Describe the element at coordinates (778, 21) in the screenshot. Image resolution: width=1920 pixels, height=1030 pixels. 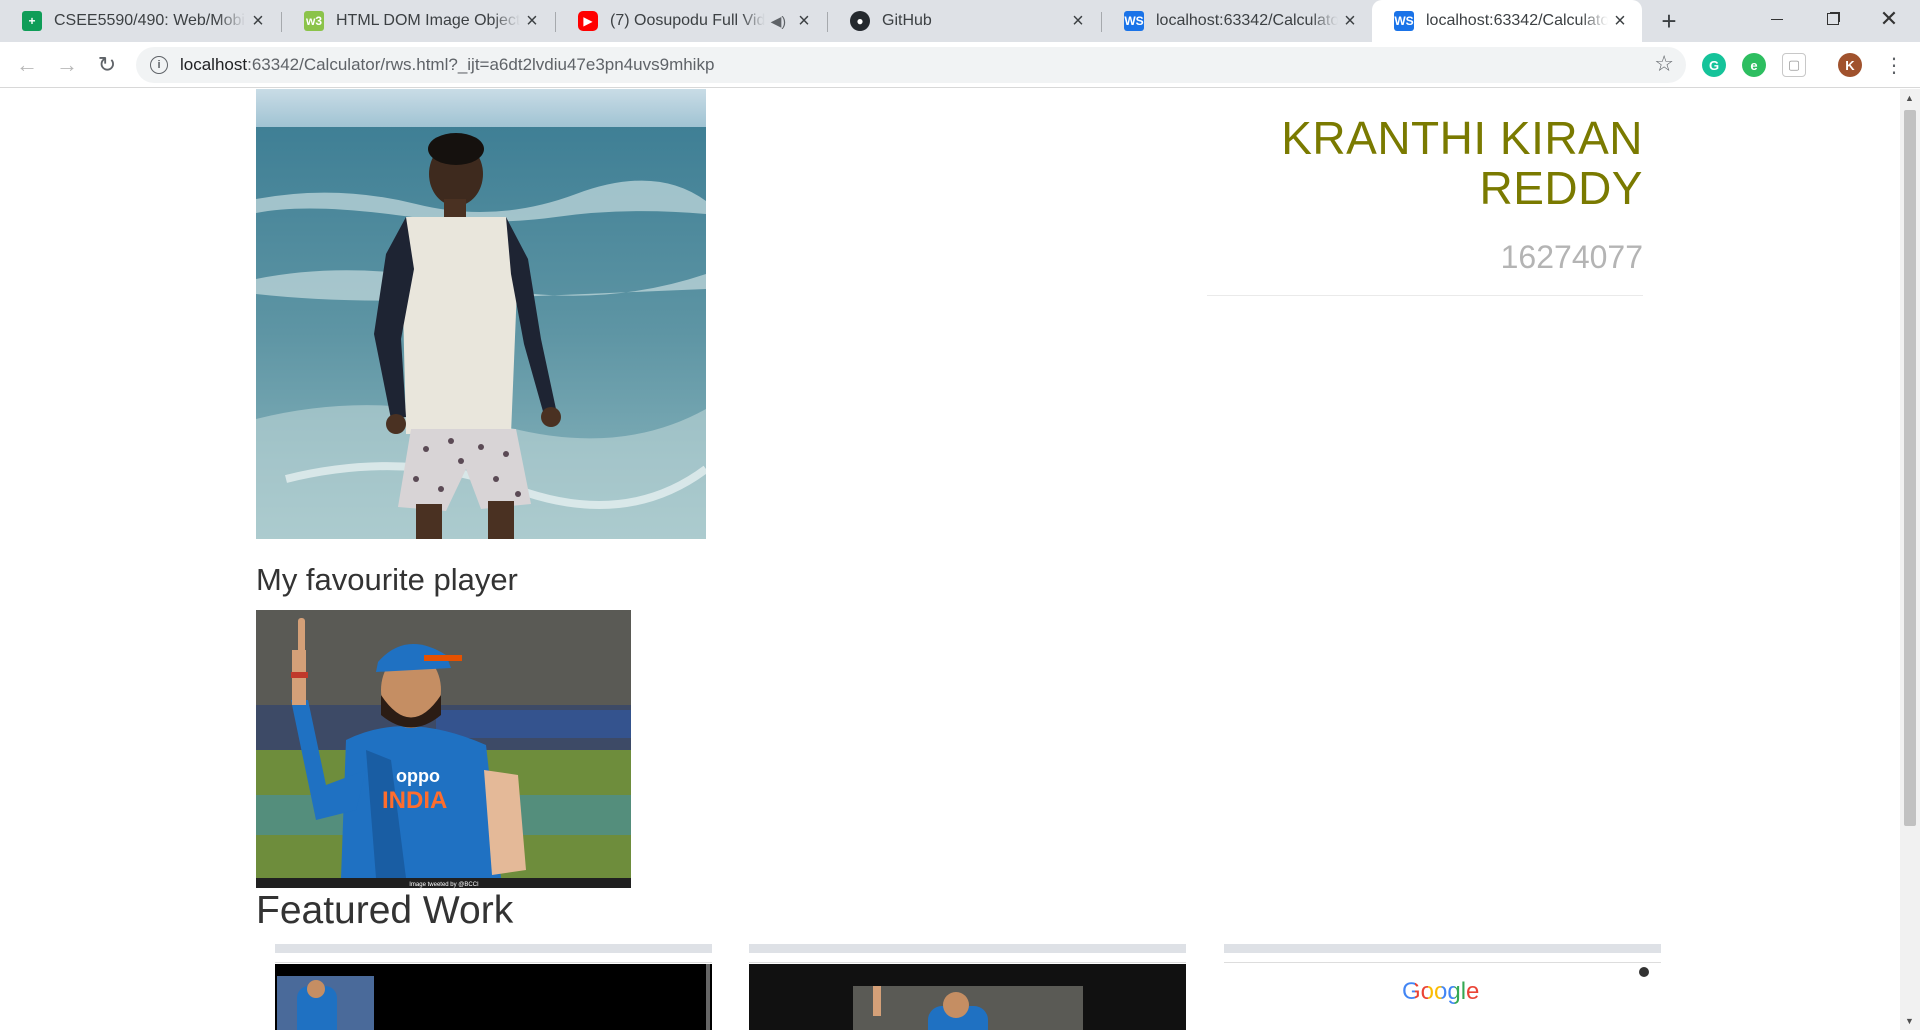
I see `speaker-icon: ◀)` at that location.